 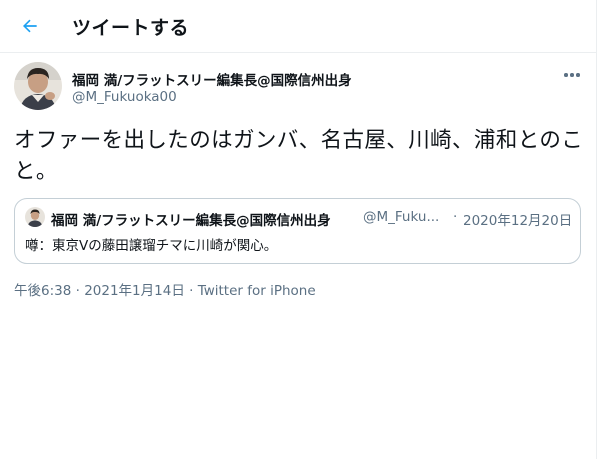 I want to click on page-title: ツイートする, so click(x=131, y=28).